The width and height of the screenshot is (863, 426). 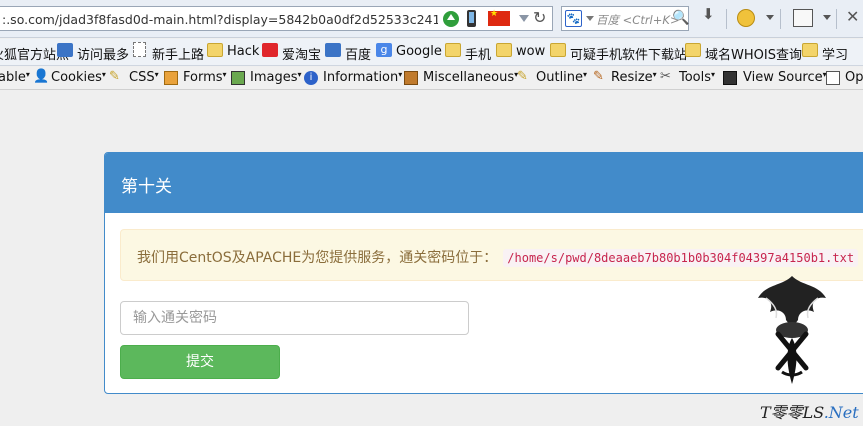 What do you see at coordinates (697, 77) in the screenshot?
I see `devtools-menu-item: Tools▾` at bounding box center [697, 77].